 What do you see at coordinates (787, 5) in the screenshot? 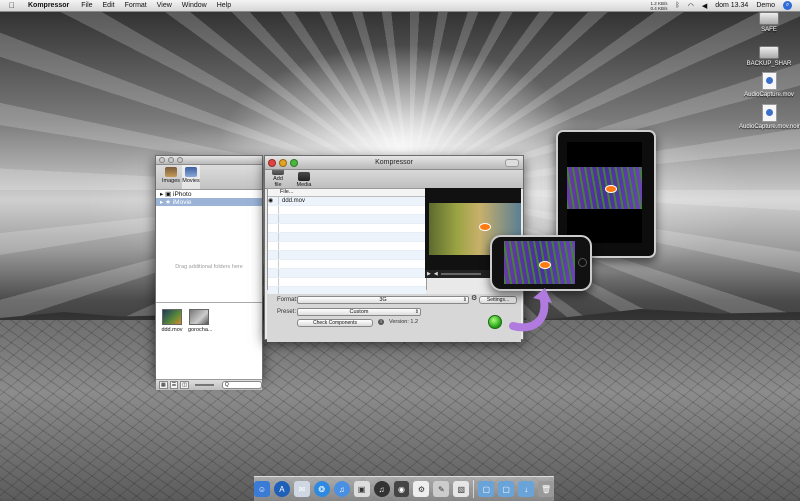
I see `spotlight-icon: ⌕` at bounding box center [787, 5].